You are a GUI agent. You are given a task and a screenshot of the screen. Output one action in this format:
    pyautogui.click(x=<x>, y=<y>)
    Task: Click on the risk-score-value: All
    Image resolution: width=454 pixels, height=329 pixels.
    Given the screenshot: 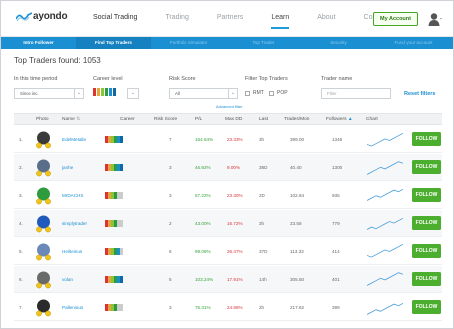 What is the action you would take?
    pyautogui.click(x=177, y=93)
    